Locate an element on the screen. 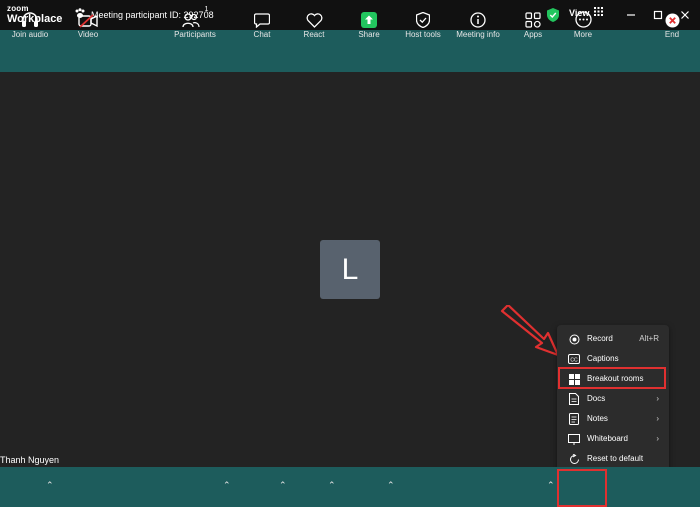 This screenshot has height=507, width=700. apps-options-chevron-up-icon: ⌃ is located at coordinates (551, 485).